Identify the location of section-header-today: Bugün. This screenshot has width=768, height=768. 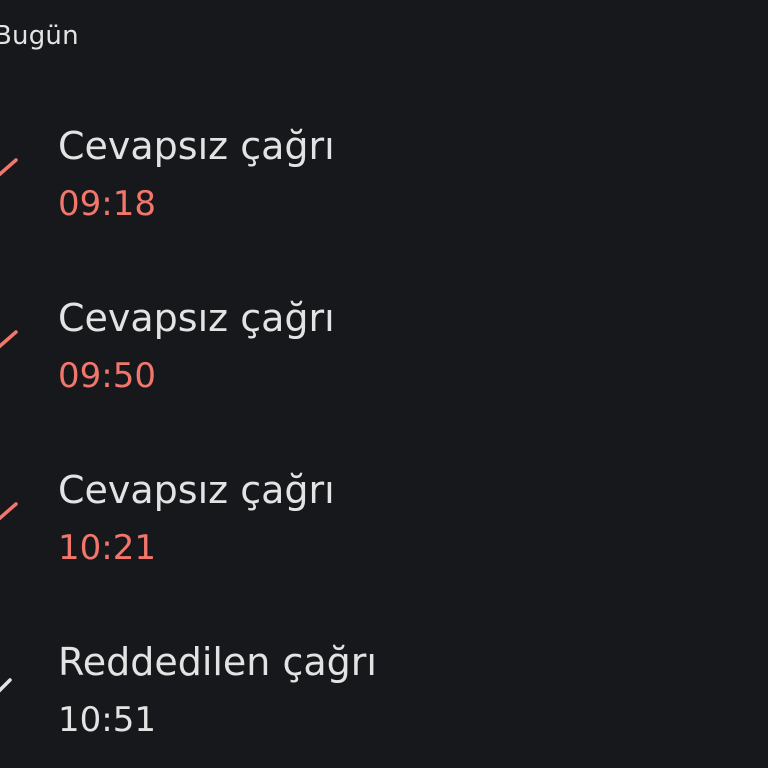
(39, 36).